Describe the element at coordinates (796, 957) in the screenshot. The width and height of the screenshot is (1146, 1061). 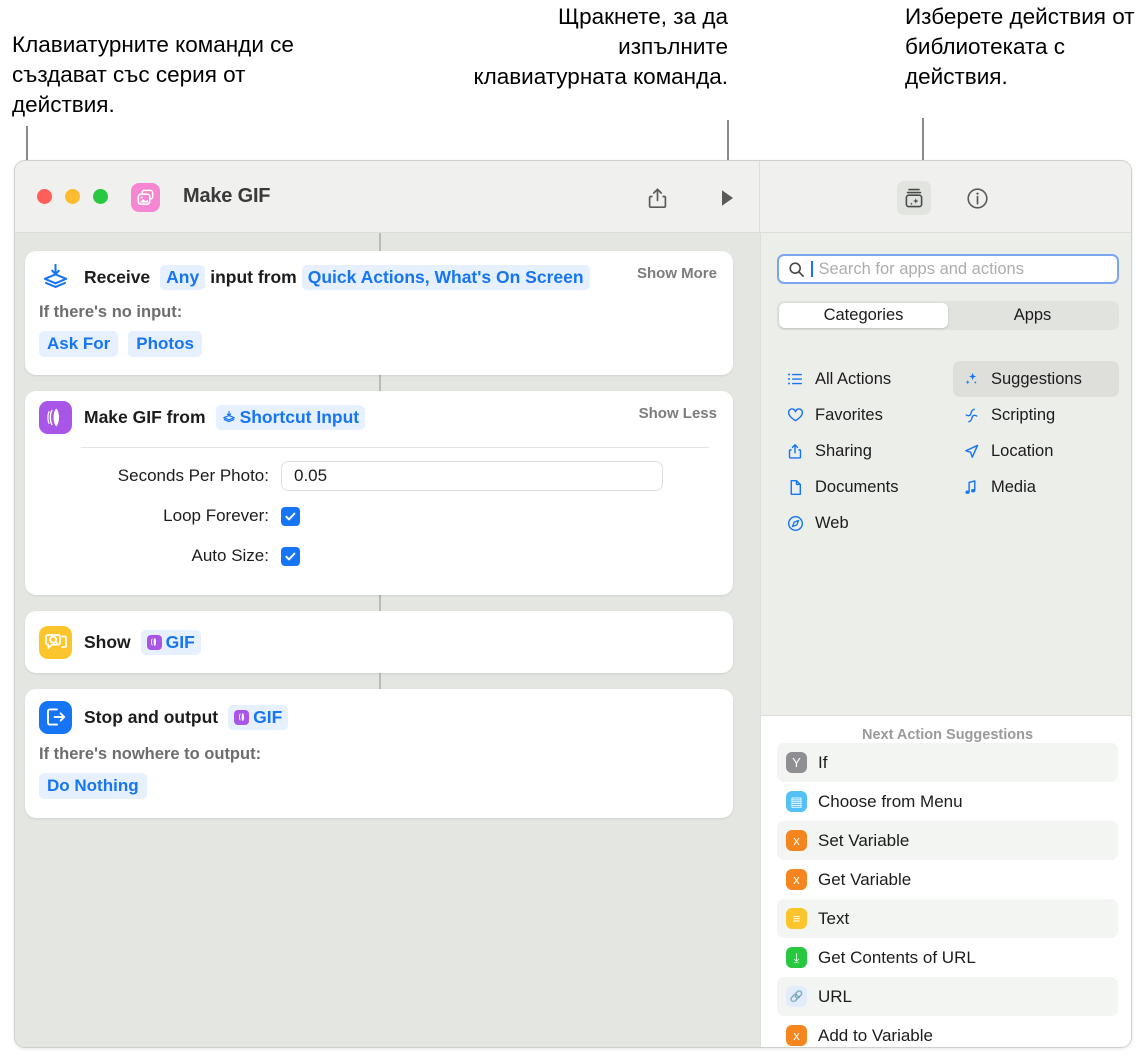
I see `download-icon: ⤓` at that location.